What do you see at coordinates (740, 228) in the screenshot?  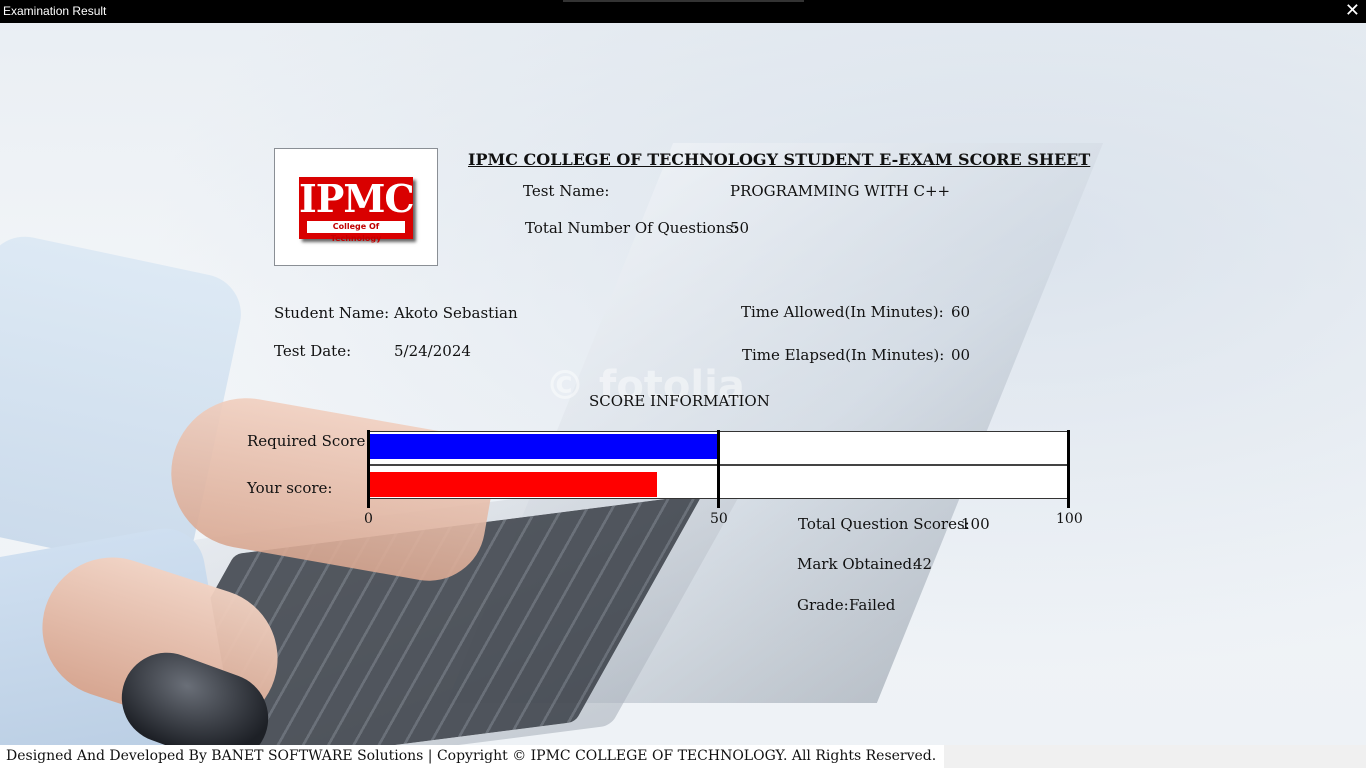 I see `total-questions-value: 50` at bounding box center [740, 228].